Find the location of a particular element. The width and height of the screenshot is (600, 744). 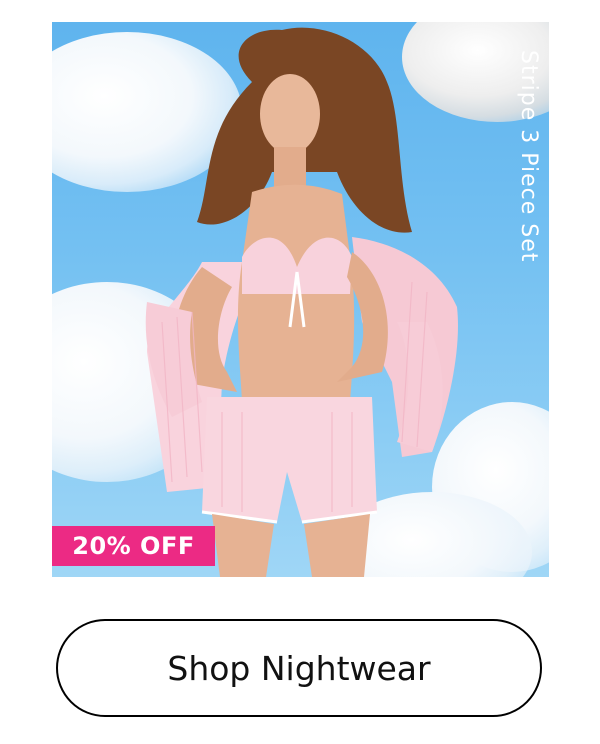

discount-badge: 20% OFF is located at coordinates (133, 546).